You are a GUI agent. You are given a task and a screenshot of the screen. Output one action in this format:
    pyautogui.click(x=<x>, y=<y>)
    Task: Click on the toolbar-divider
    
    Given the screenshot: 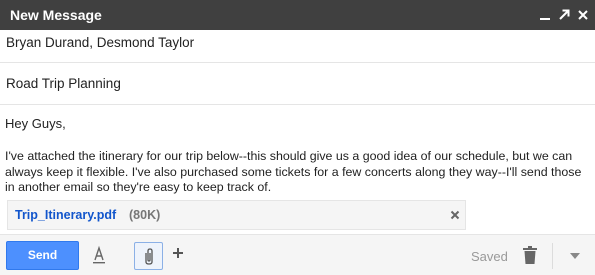 What is the action you would take?
    pyautogui.click(x=552, y=256)
    